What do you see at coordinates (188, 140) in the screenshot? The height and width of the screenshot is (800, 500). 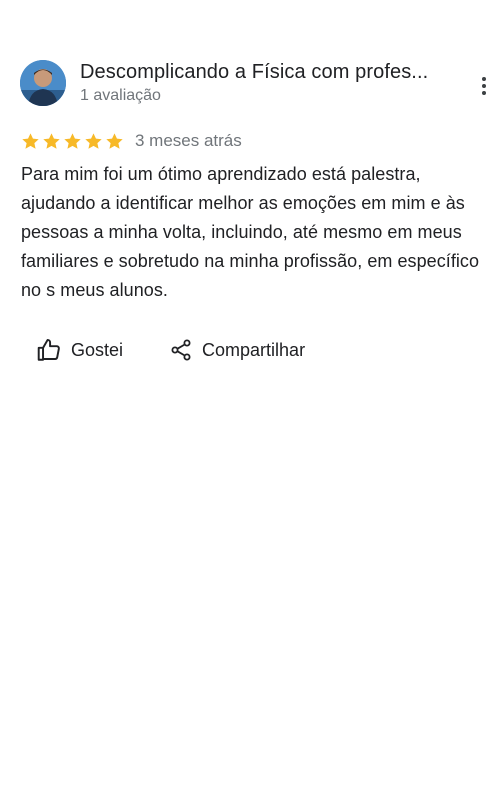 I see `review-date: 3 meses atrás` at bounding box center [188, 140].